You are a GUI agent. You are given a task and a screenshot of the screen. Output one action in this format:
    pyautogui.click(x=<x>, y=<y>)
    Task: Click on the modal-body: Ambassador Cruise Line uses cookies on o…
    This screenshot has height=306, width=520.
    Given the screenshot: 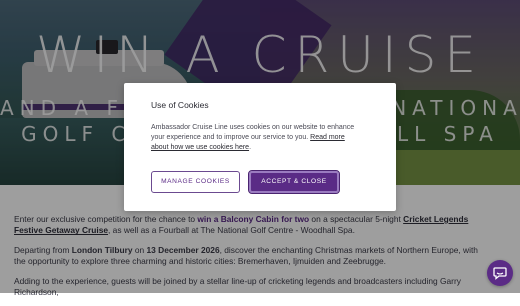 What is the action you would take?
    pyautogui.click(x=257, y=138)
    